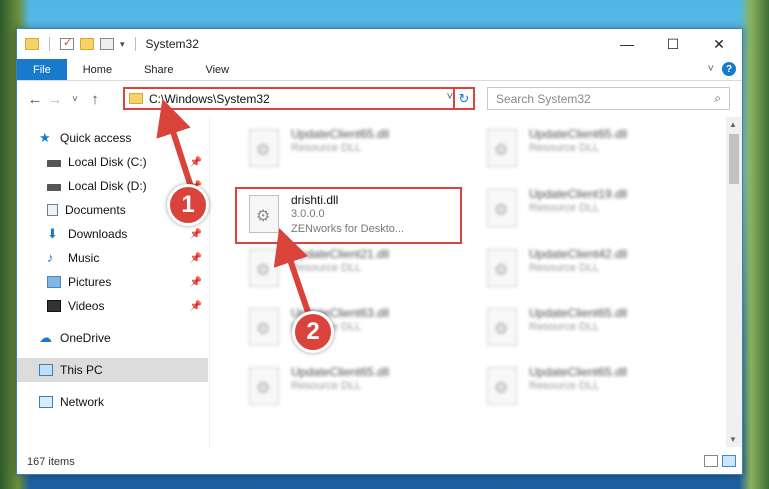 This screenshot has width=769, height=489. Describe the element at coordinates (42, 69) in the screenshot. I see `tab-file: File` at that location.